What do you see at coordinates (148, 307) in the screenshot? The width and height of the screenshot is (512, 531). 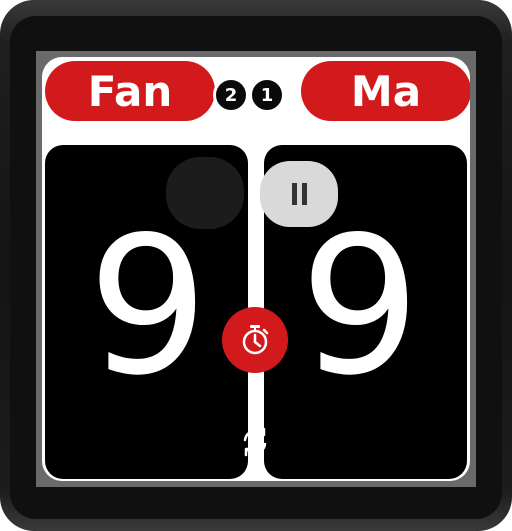 I see `left-score: 9` at bounding box center [148, 307].